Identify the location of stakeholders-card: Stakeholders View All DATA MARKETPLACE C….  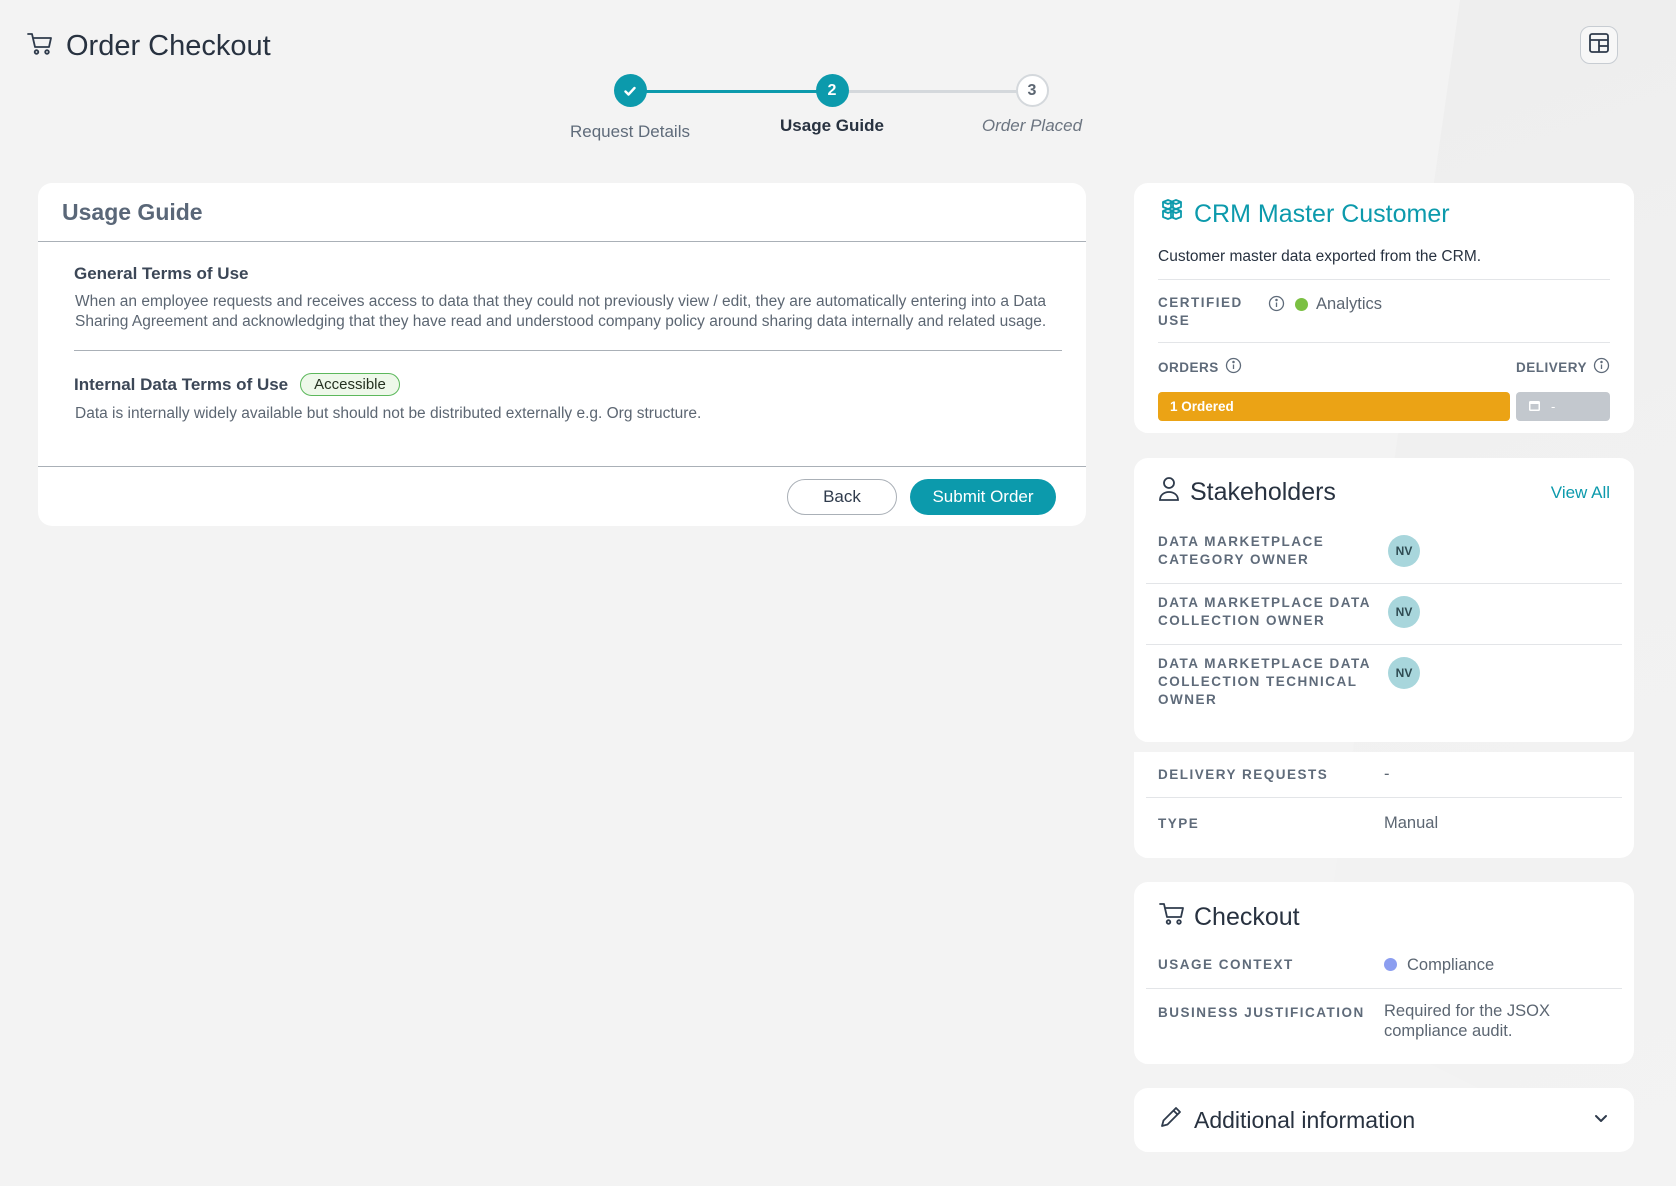
(1384, 600).